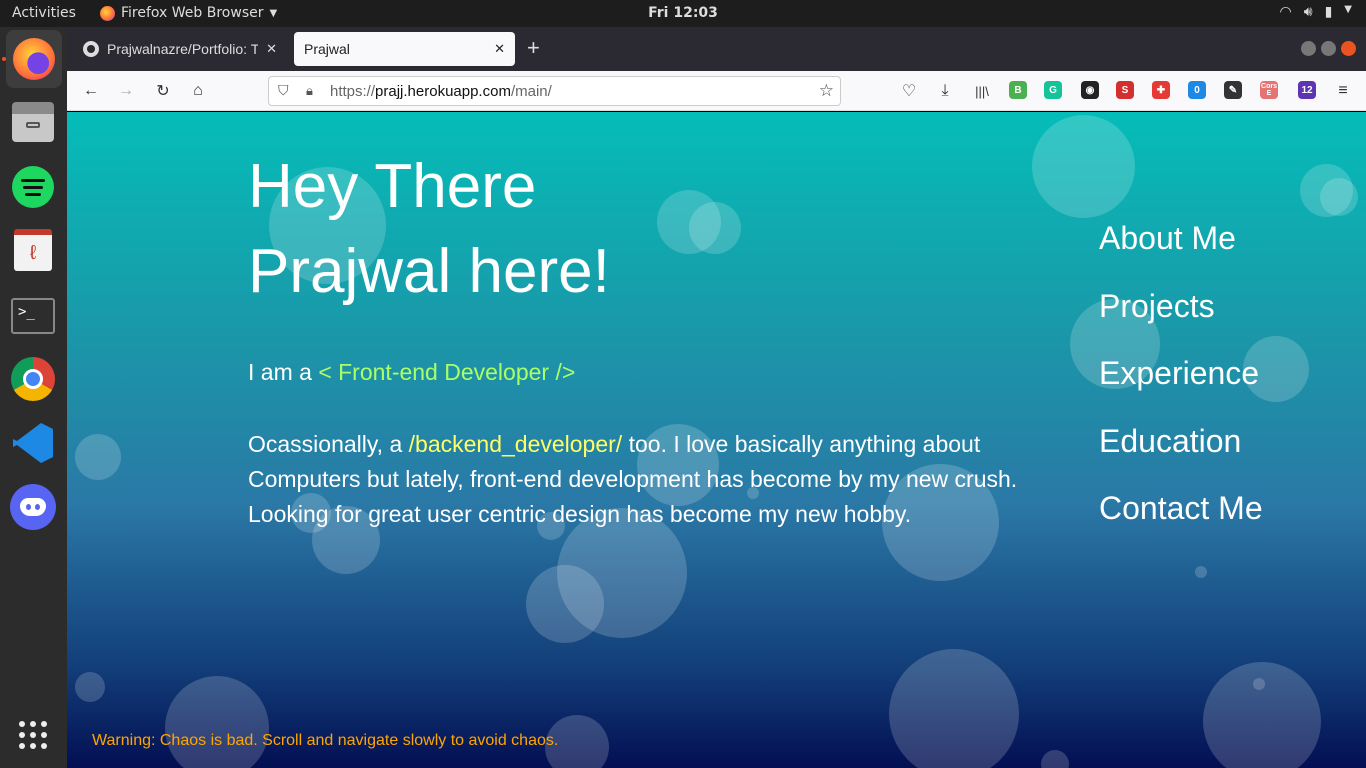  What do you see at coordinates (1181, 254) in the screenshot?
I see `nav-about-me: About Me` at bounding box center [1181, 254].